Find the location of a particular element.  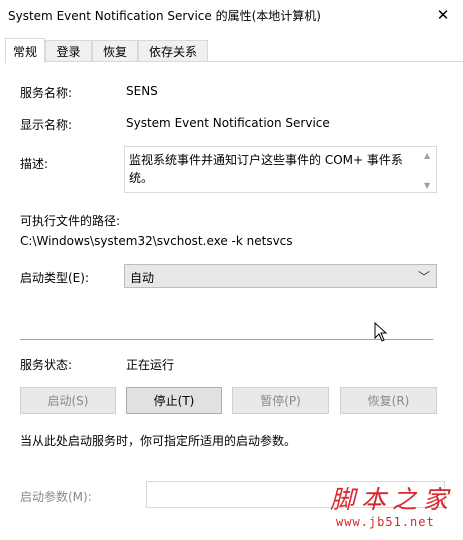

close-icon: ✕ is located at coordinates (443, 15).